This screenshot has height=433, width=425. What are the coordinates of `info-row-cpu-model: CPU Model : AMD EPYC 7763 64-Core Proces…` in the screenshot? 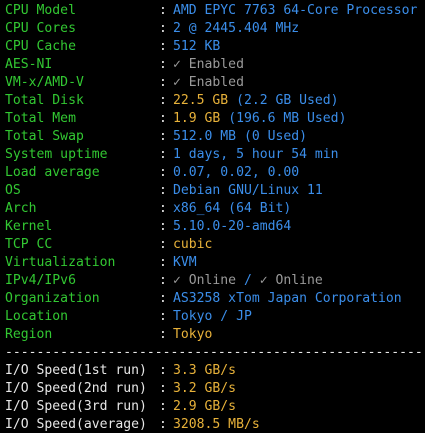 It's located at (212, 11).